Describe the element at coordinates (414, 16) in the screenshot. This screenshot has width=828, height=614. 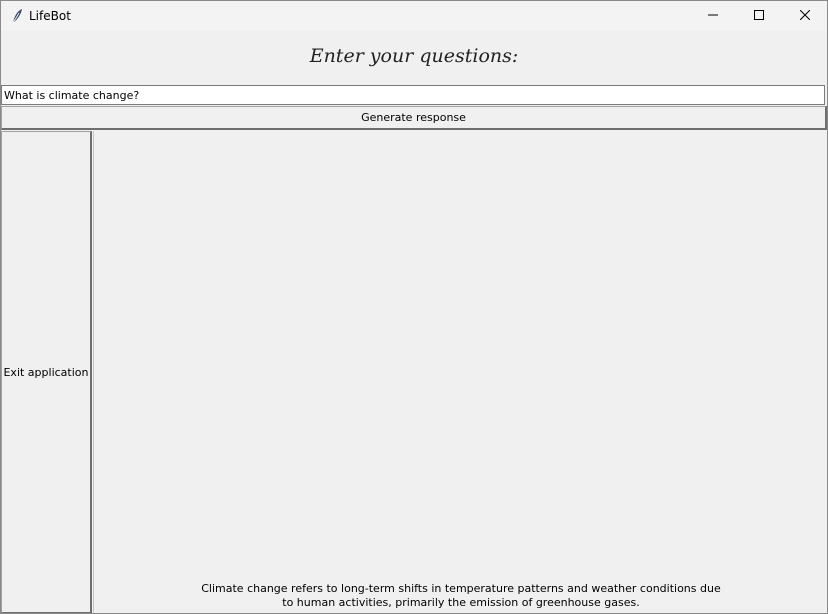
I see `title-bar: LifeBot` at that location.